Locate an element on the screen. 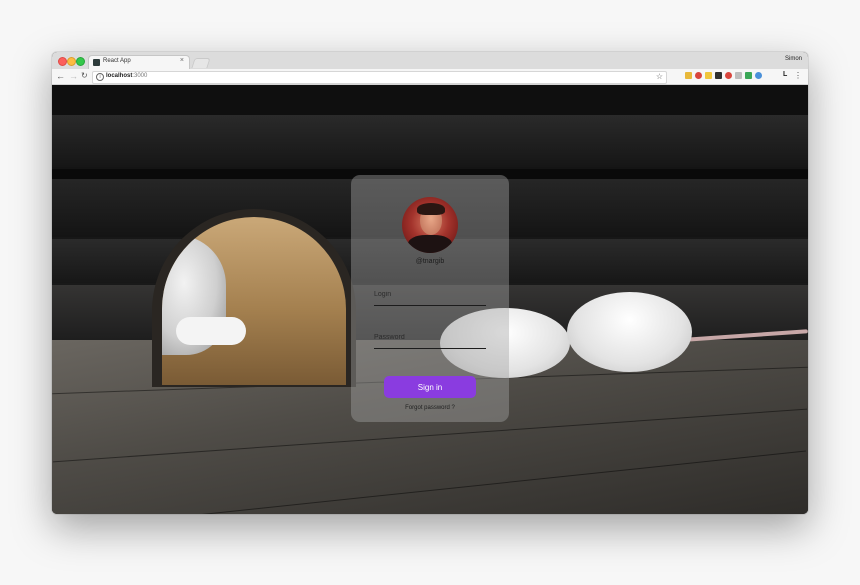  info-icon: i is located at coordinates (100, 77).